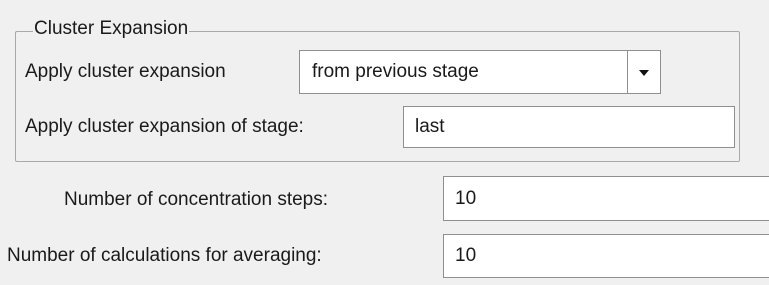 Image resolution: width=769 pixels, height=285 pixels. I want to click on apply-cluster-expansion-value: from previous stage, so click(395, 71).